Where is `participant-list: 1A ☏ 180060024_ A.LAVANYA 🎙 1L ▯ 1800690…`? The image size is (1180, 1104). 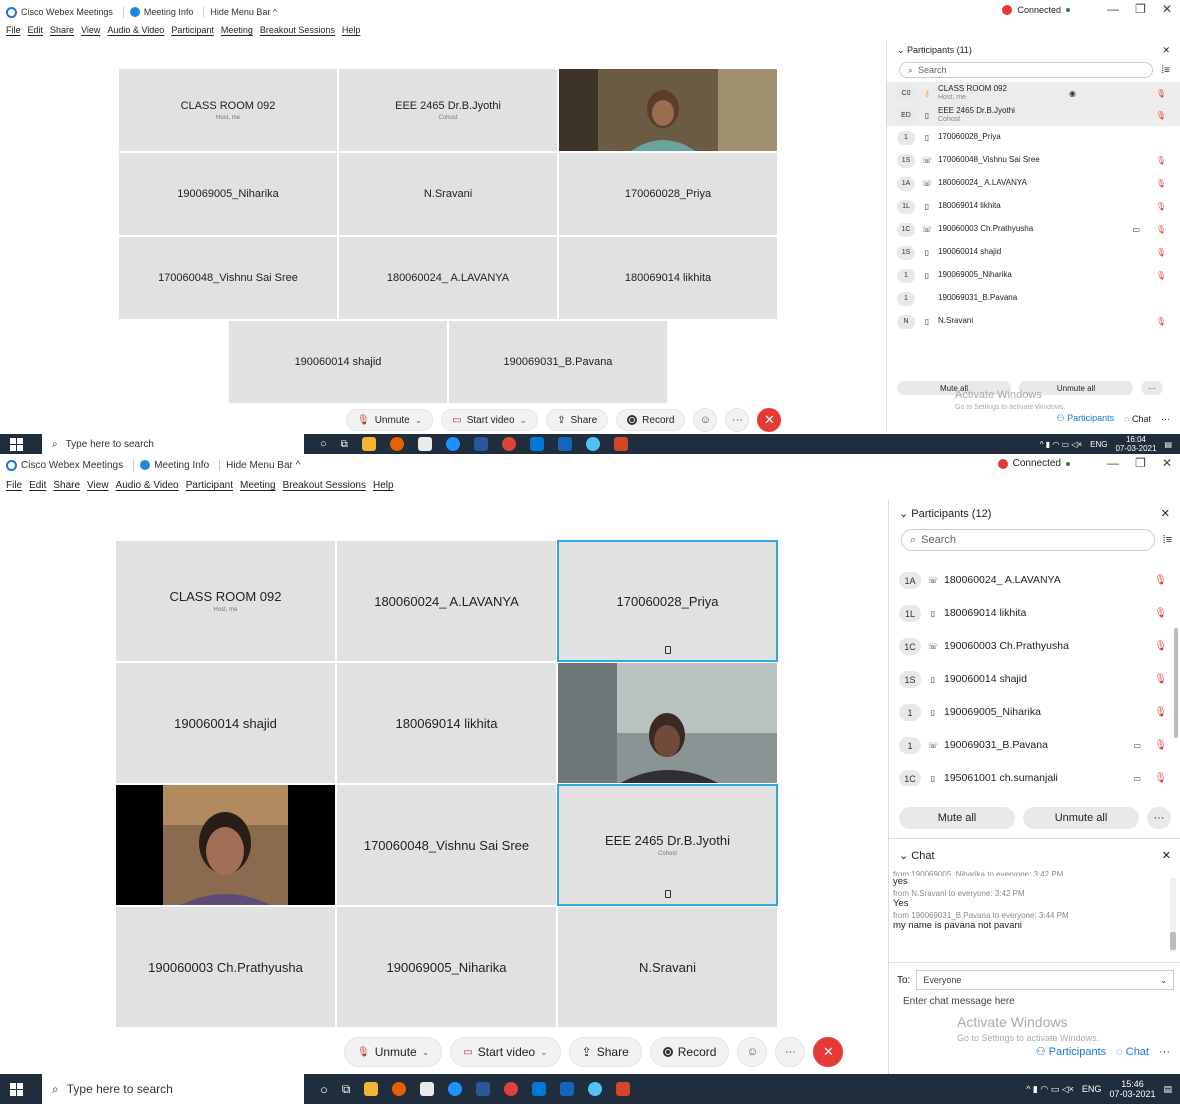 participant-list: 1A ☏ 180060024_ A.LAVANYA 🎙 1L ▯ 1800690… is located at coordinates (1034, 671).